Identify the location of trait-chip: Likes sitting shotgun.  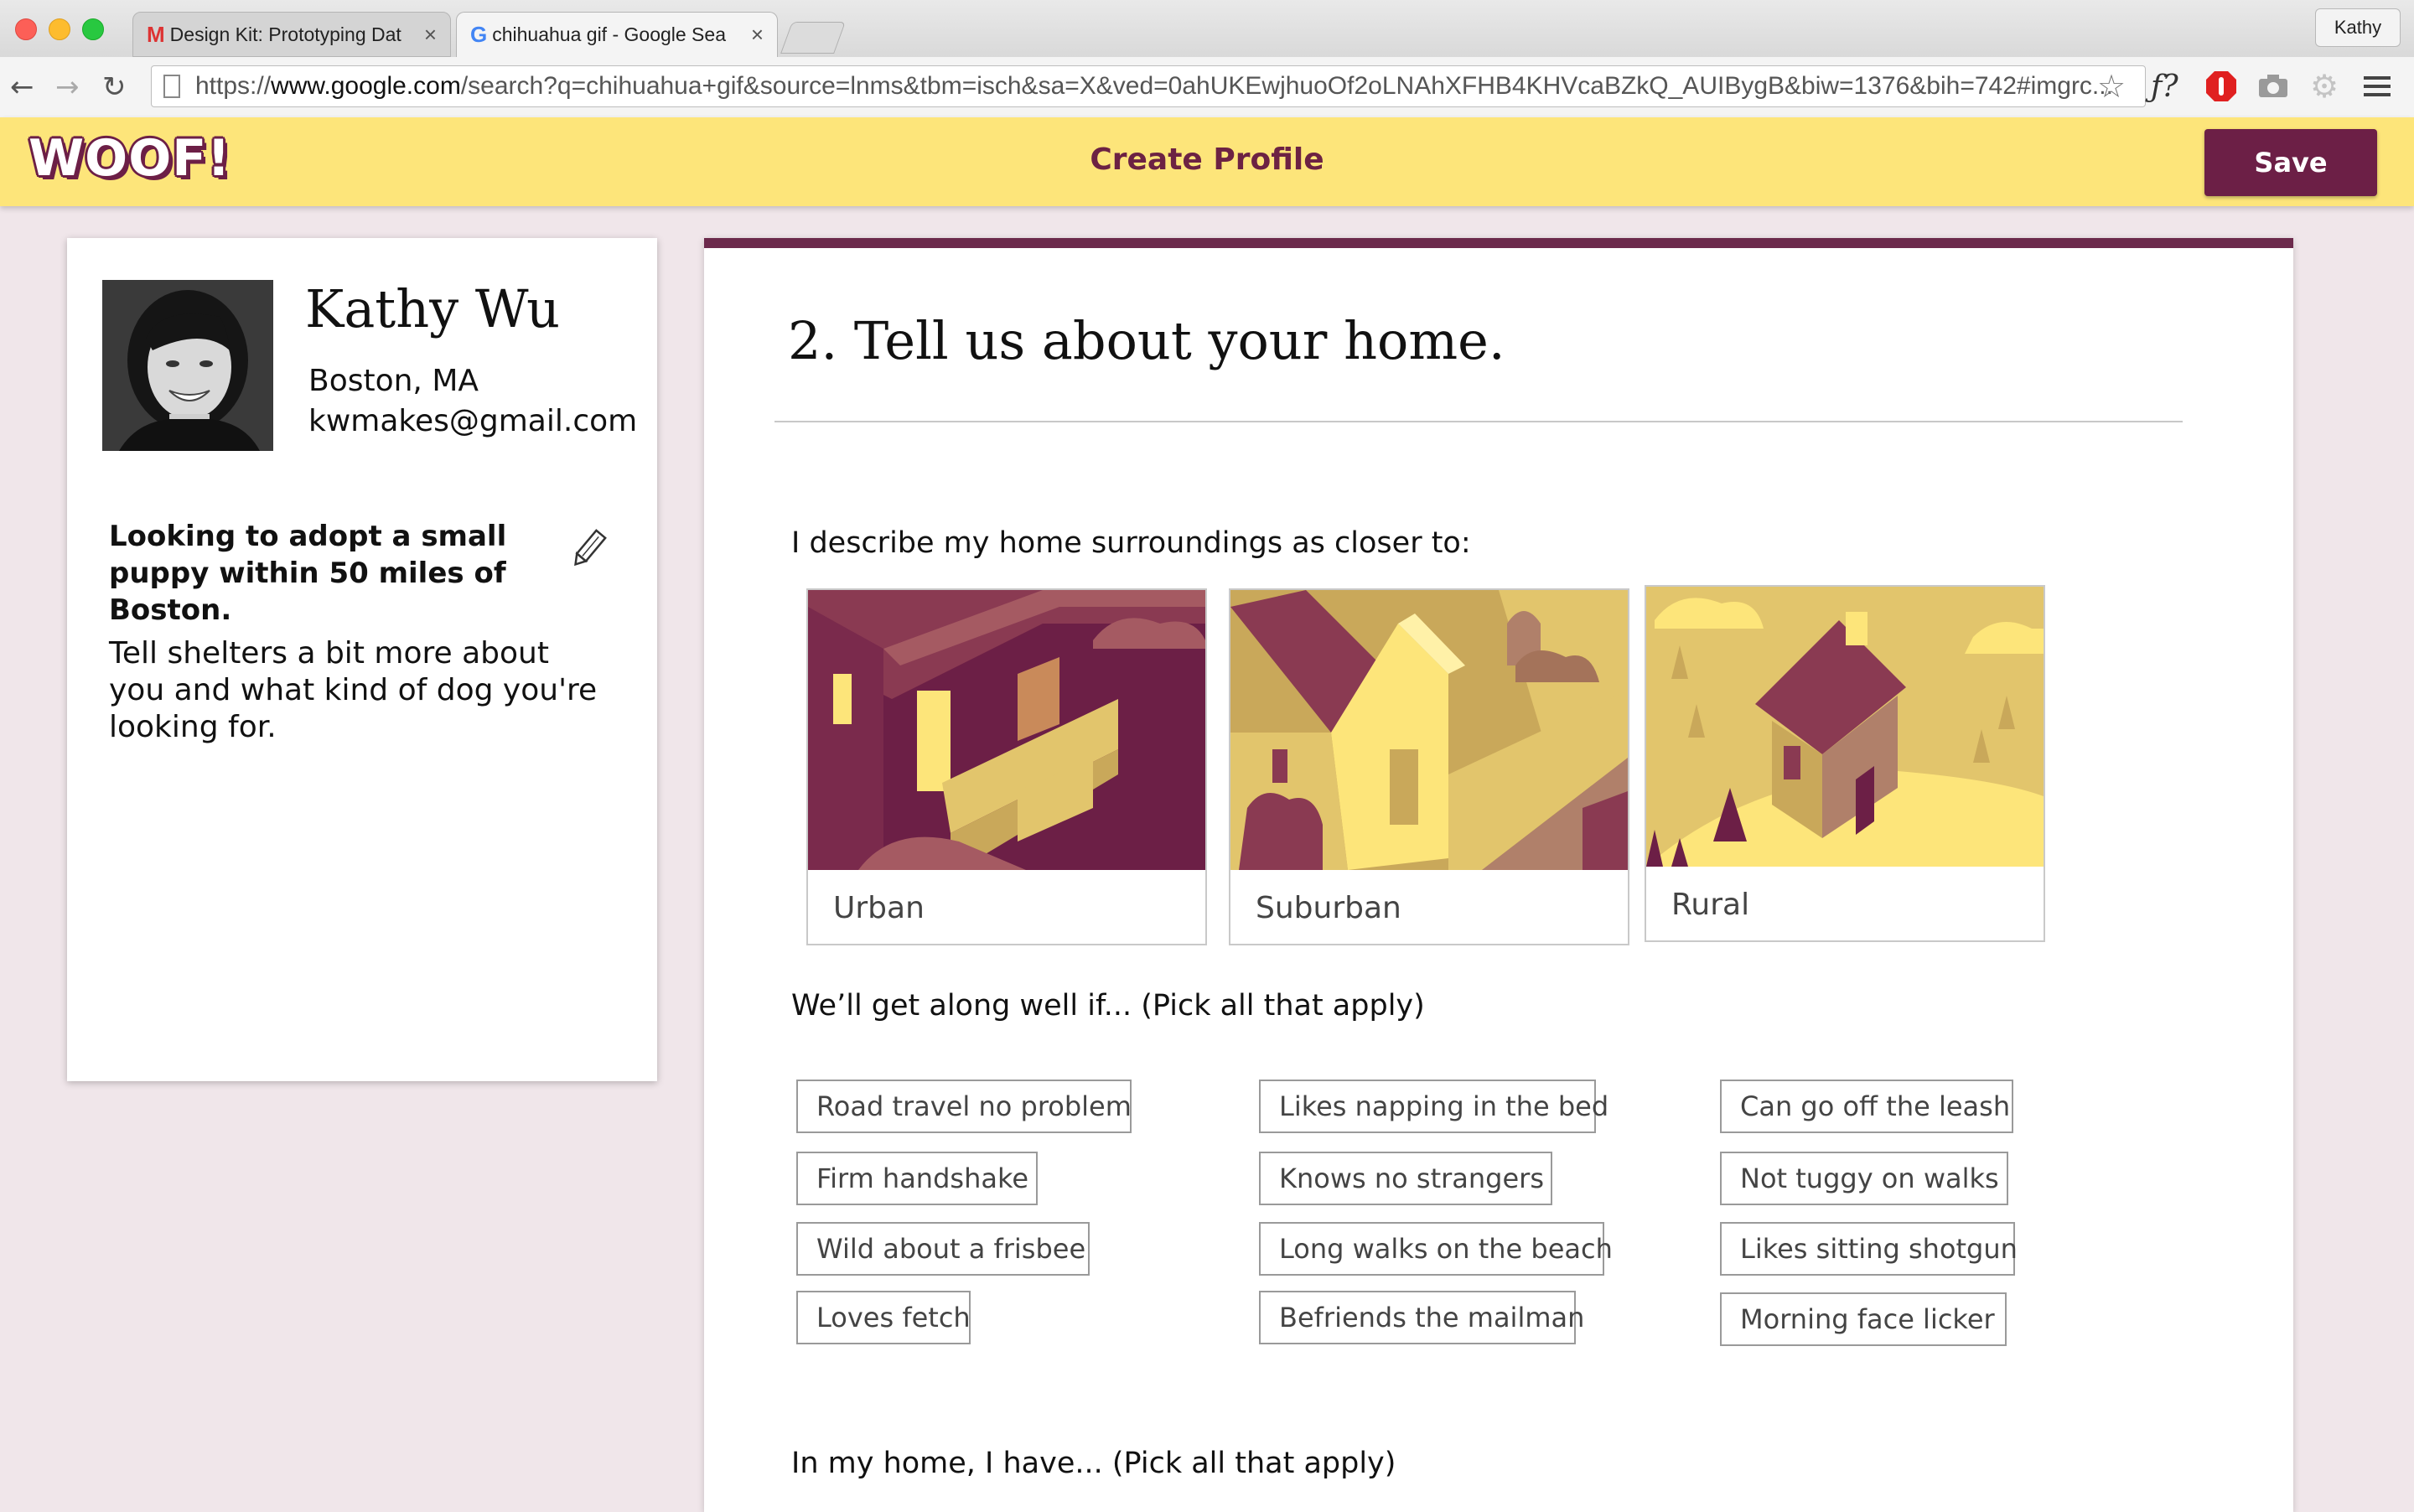
(1869, 1249).